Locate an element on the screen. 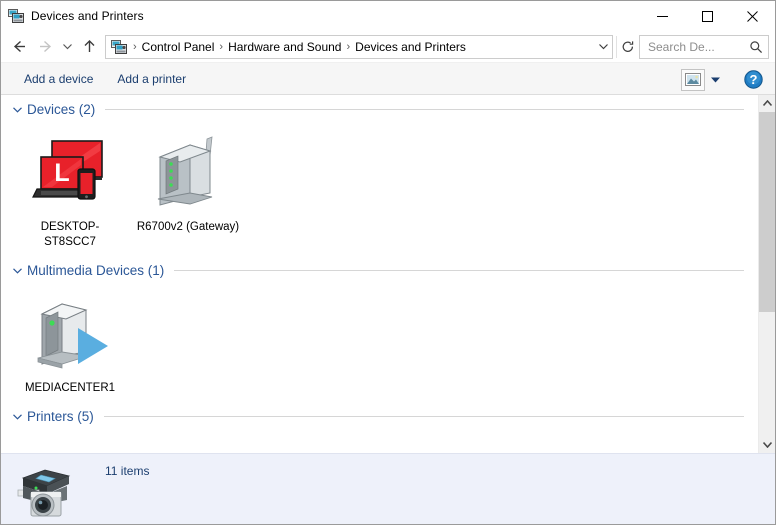  device-tile-router: R6700v2 (Gateway) is located at coordinates (188, 191).